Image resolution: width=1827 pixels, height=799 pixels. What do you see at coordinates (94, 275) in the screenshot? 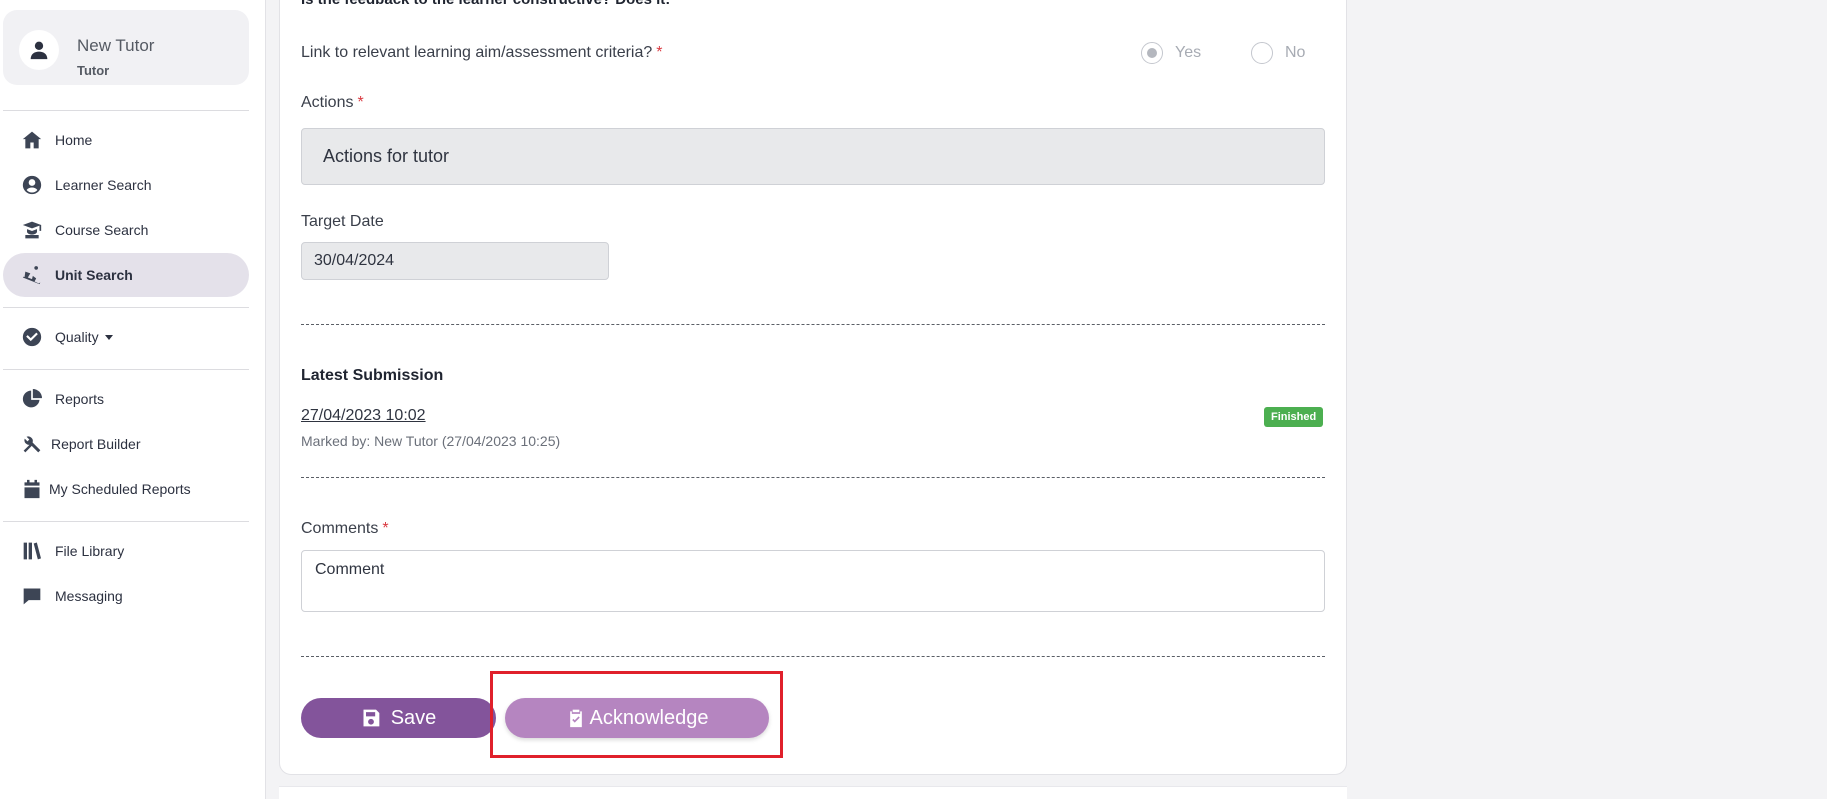
I see `sidebar-item-label: Unit Search` at bounding box center [94, 275].